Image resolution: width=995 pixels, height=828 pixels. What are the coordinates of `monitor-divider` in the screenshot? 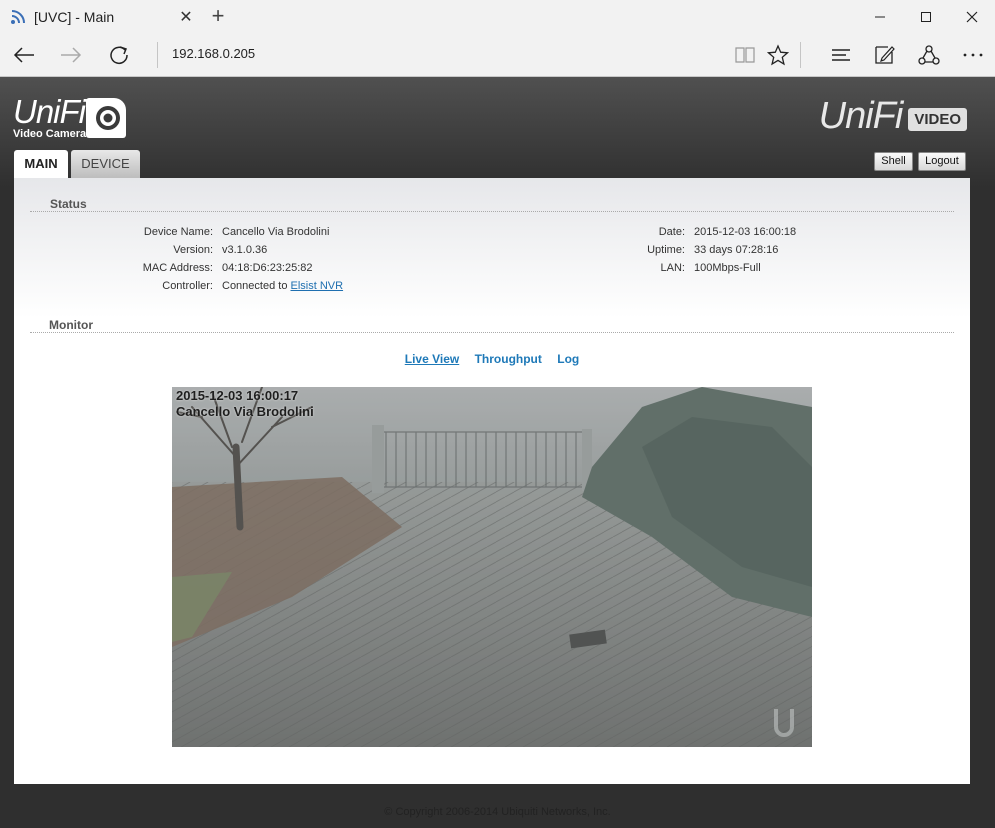 It's located at (492, 332).